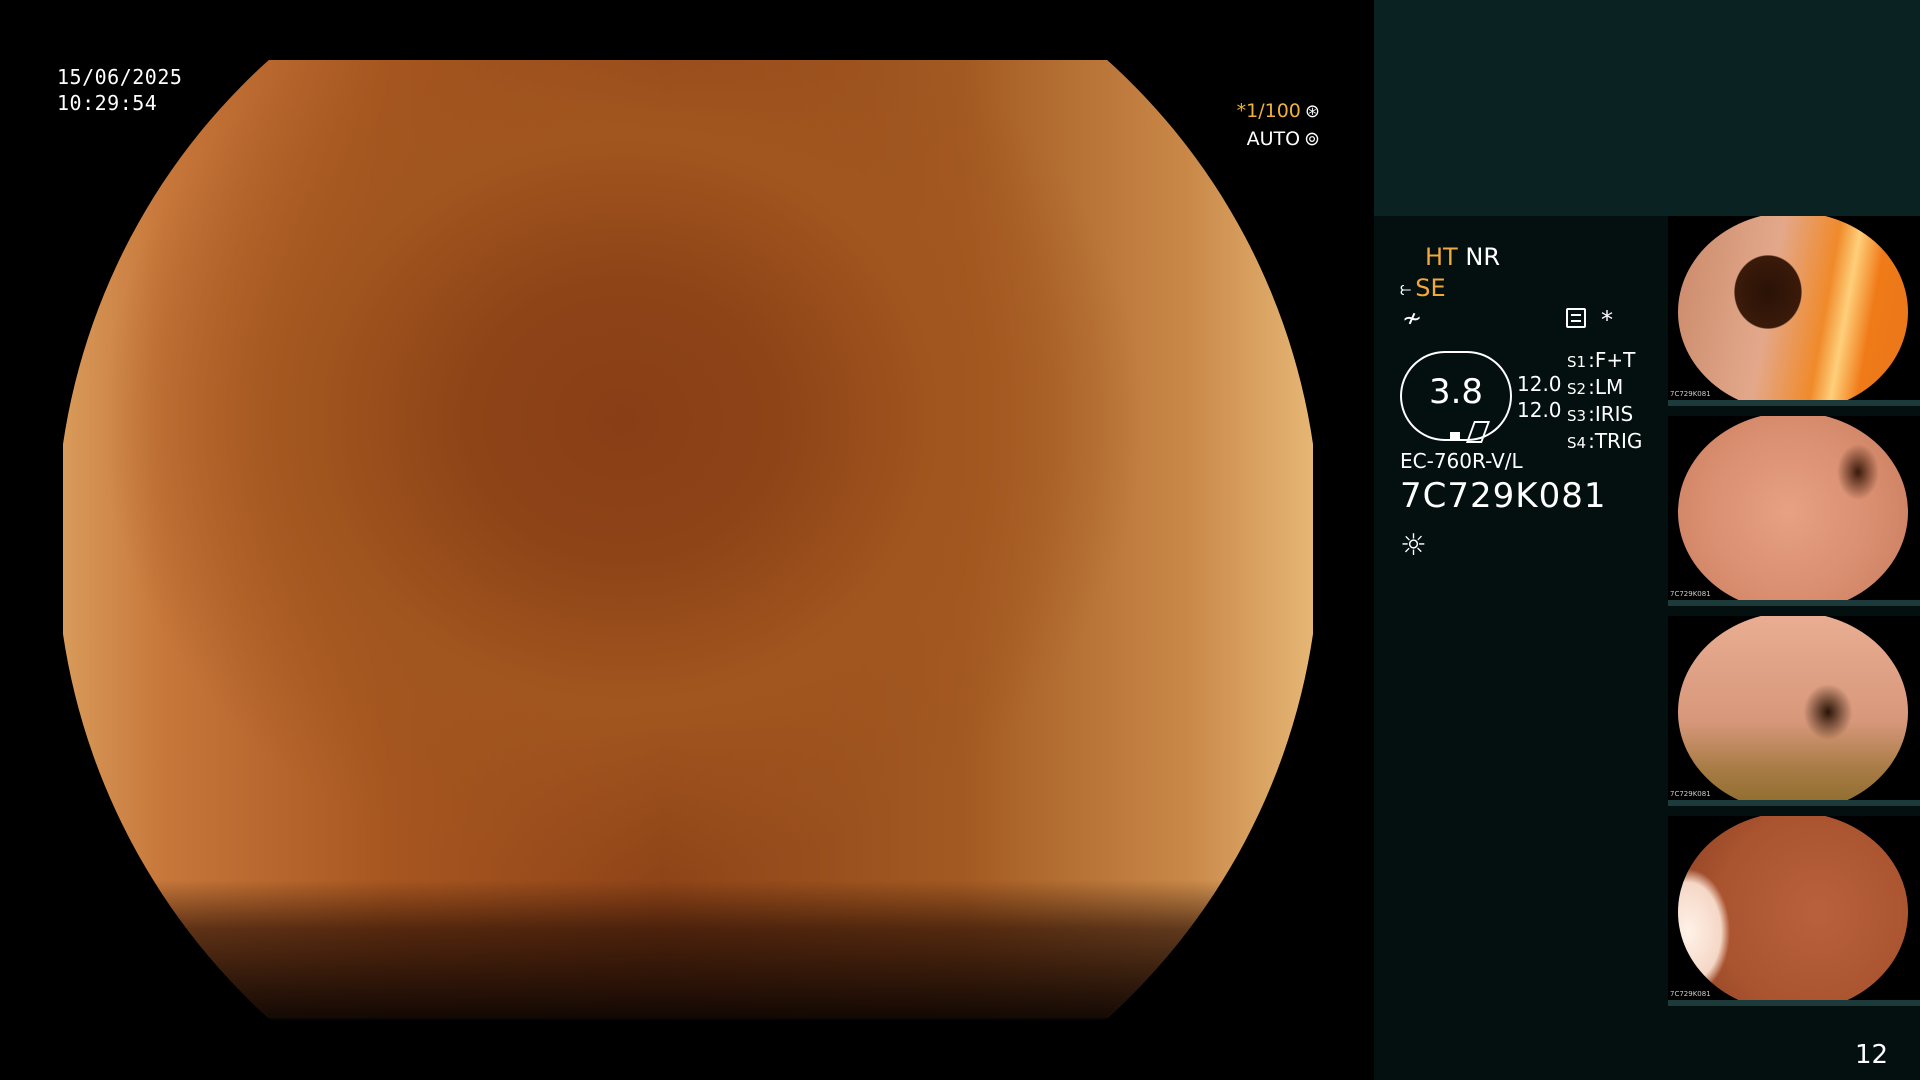 Image resolution: width=1920 pixels, height=1080 pixels. What do you see at coordinates (1539, 410) in the screenshot?
I see `zoom-line-2: 12.0` at bounding box center [1539, 410].